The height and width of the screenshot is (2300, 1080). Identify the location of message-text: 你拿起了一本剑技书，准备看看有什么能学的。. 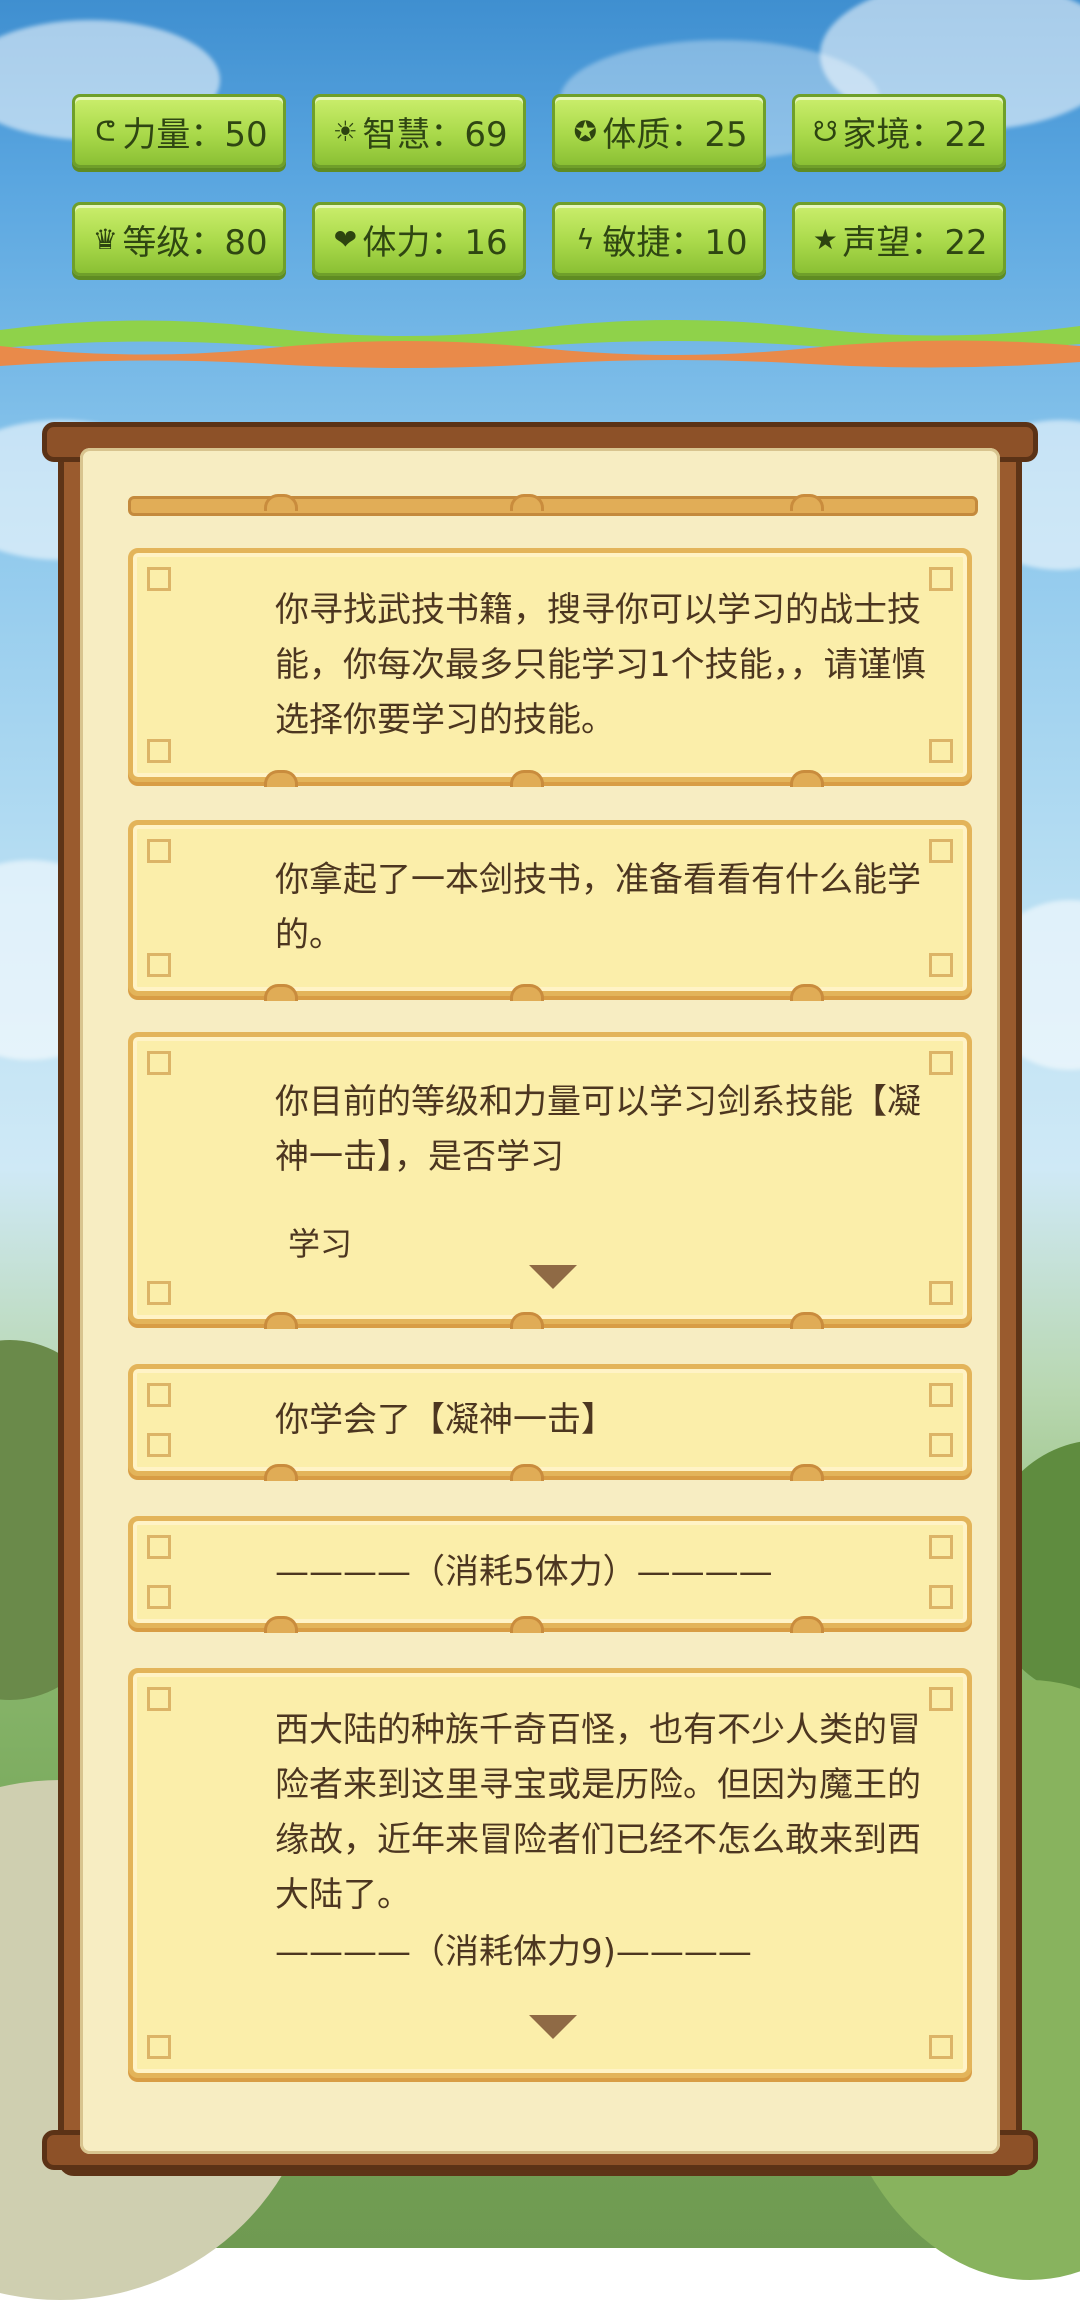
(598, 907).